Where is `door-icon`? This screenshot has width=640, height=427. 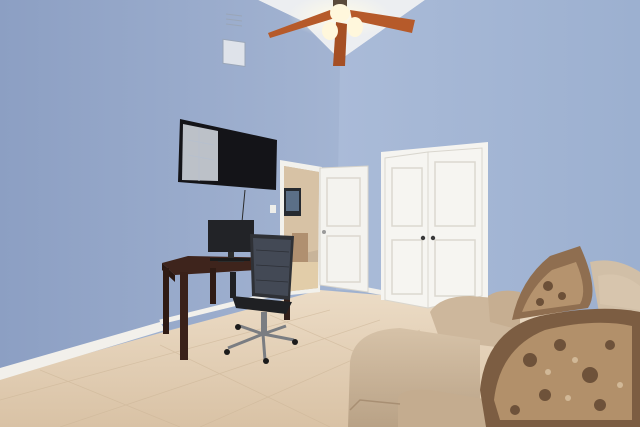 door-icon is located at coordinates (344, 229).